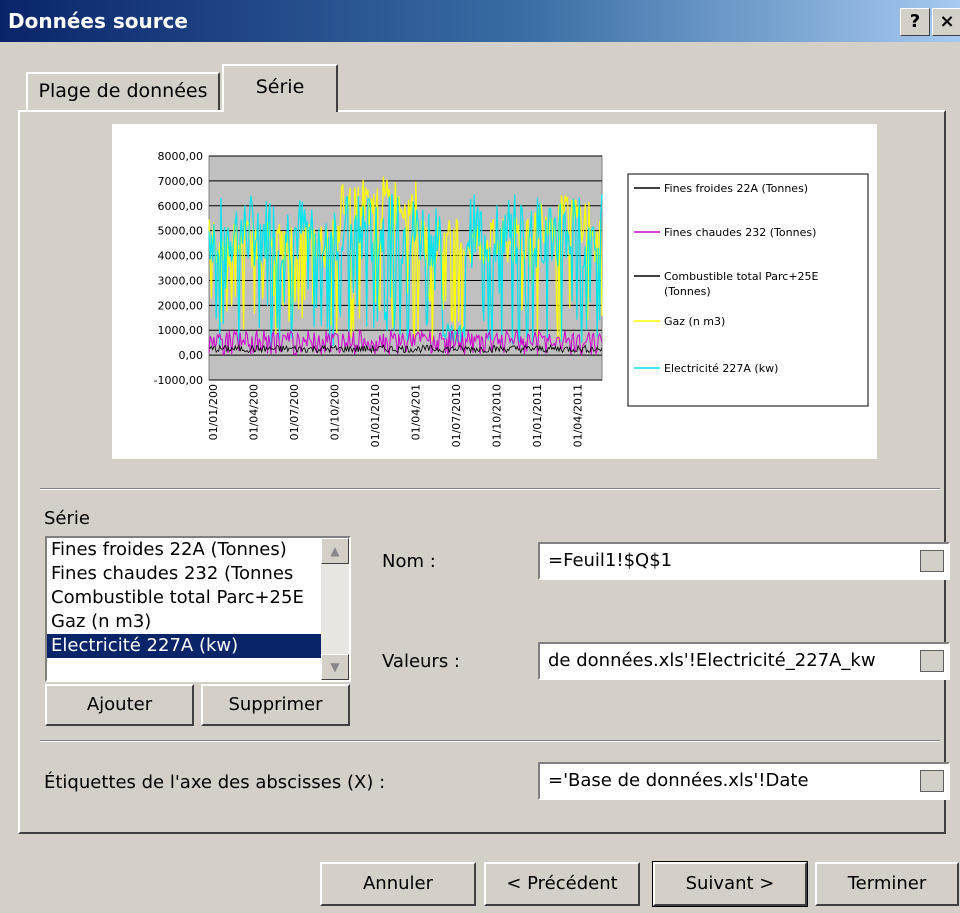  Describe the element at coordinates (181, 231) in the screenshot. I see `y-tick-label: 5000,00` at that location.